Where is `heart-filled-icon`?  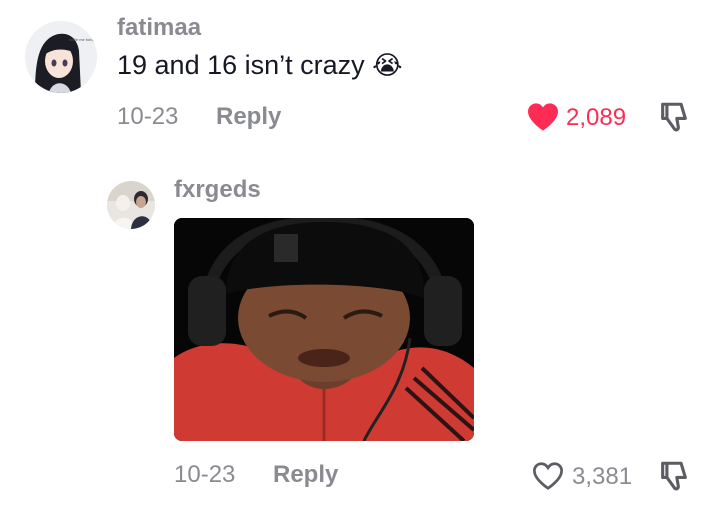
heart-filled-icon is located at coordinates (543, 117).